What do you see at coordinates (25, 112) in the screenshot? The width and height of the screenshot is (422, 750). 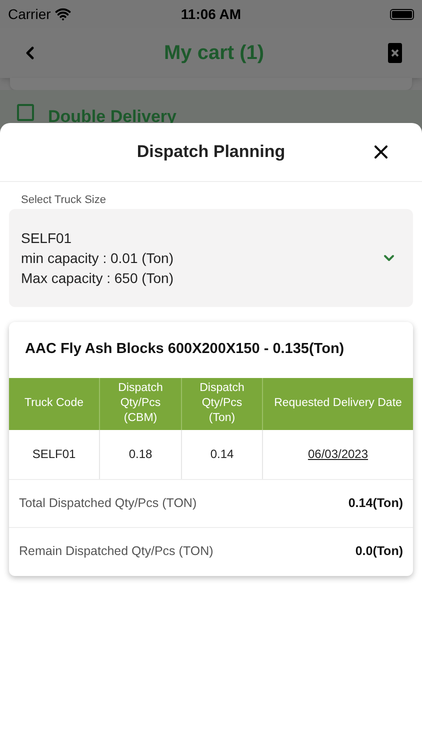 I see `checkbox` at bounding box center [25, 112].